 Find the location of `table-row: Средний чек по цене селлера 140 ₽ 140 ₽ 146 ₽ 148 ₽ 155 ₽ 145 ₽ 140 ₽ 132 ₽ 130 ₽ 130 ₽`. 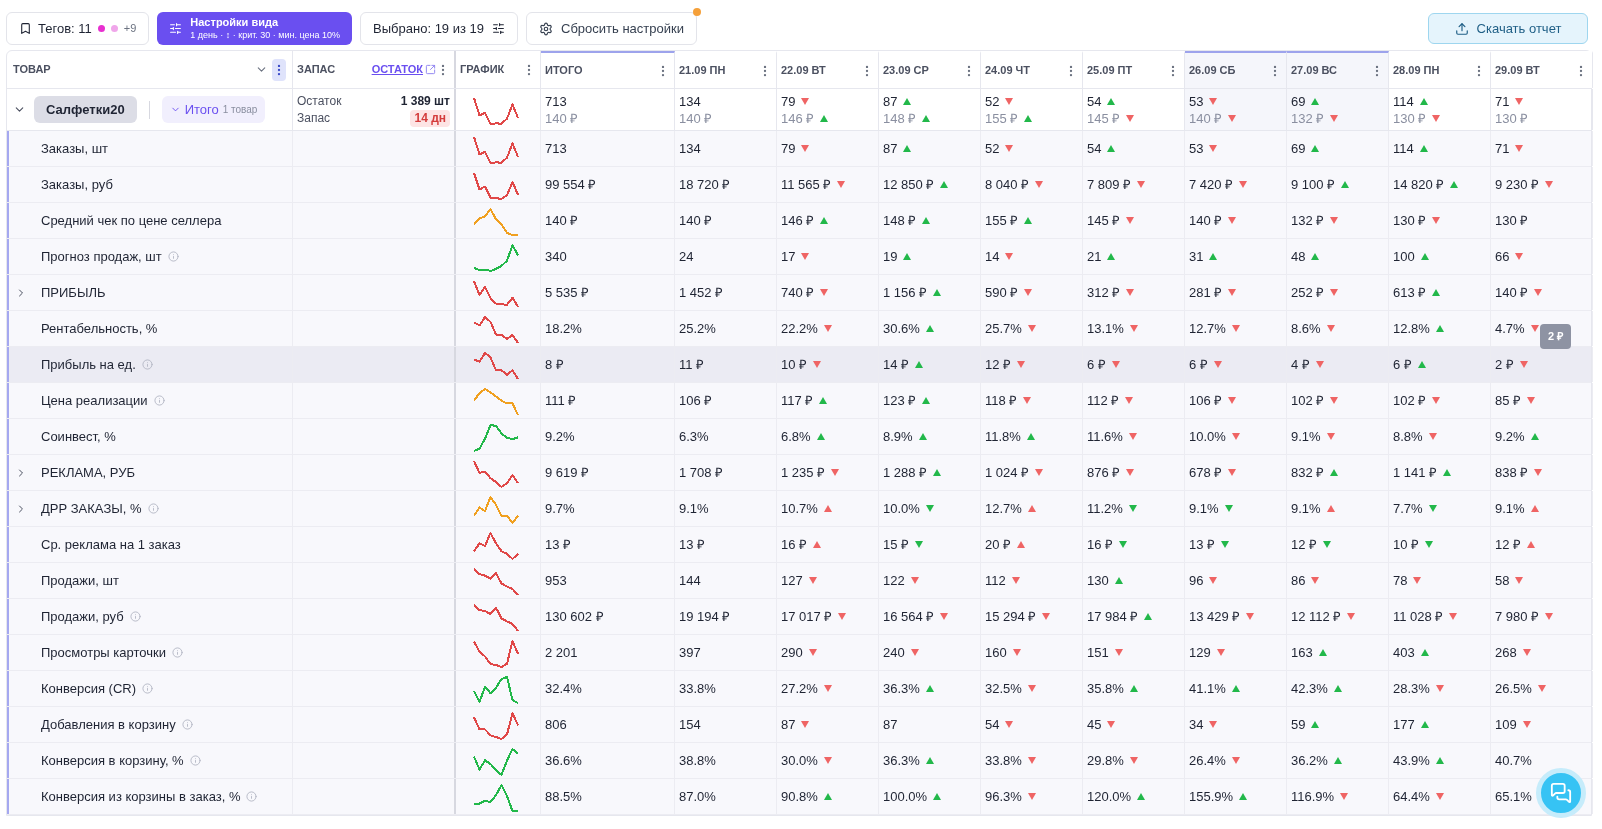

table-row: Средний чек по цене селлера 140 ₽ 140 ₽ 146 ₽ 148 ₽ 155 ₽ 145 ₽ 140 ₽ 132 ₽ 130 ₽ 130 ₽ is located at coordinates (799, 221).